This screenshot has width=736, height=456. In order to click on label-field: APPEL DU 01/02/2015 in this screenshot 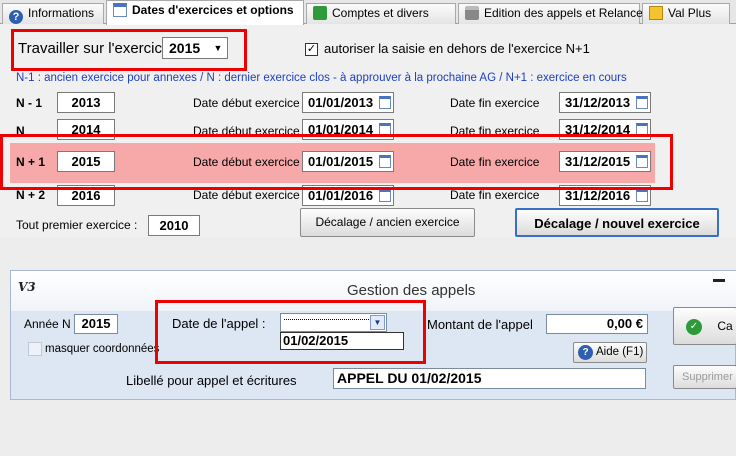, I will do `click(489, 378)`.